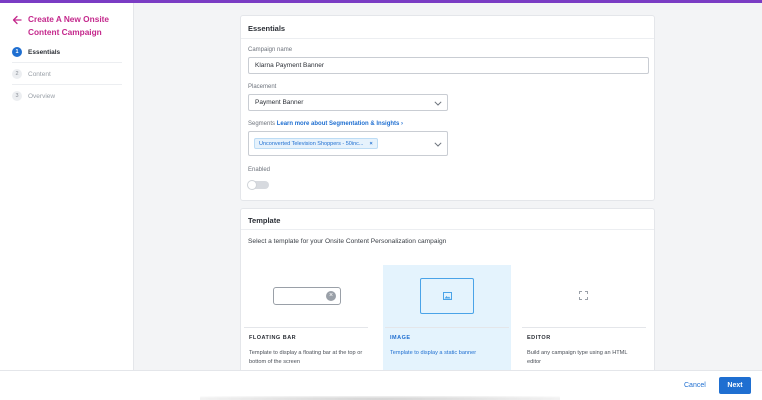 The width and height of the screenshot is (762, 400). Describe the element at coordinates (273, 338) in the screenshot. I see `template-name: FLOATING BAR` at that location.